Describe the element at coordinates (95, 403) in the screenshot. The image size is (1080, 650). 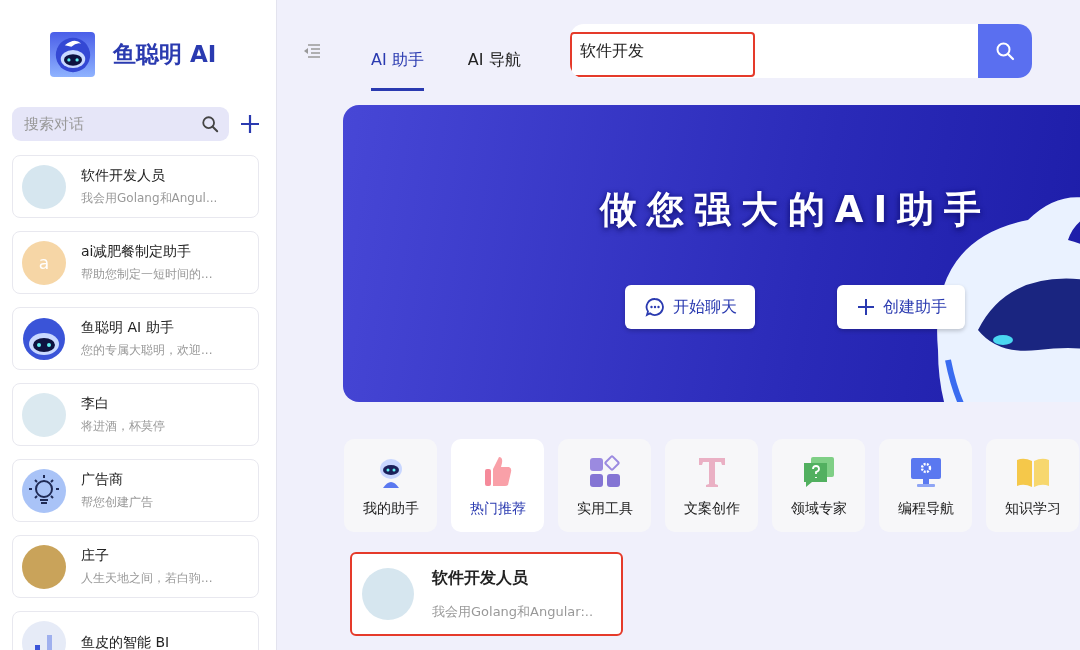
I see `conversation-title: 李白` at that location.